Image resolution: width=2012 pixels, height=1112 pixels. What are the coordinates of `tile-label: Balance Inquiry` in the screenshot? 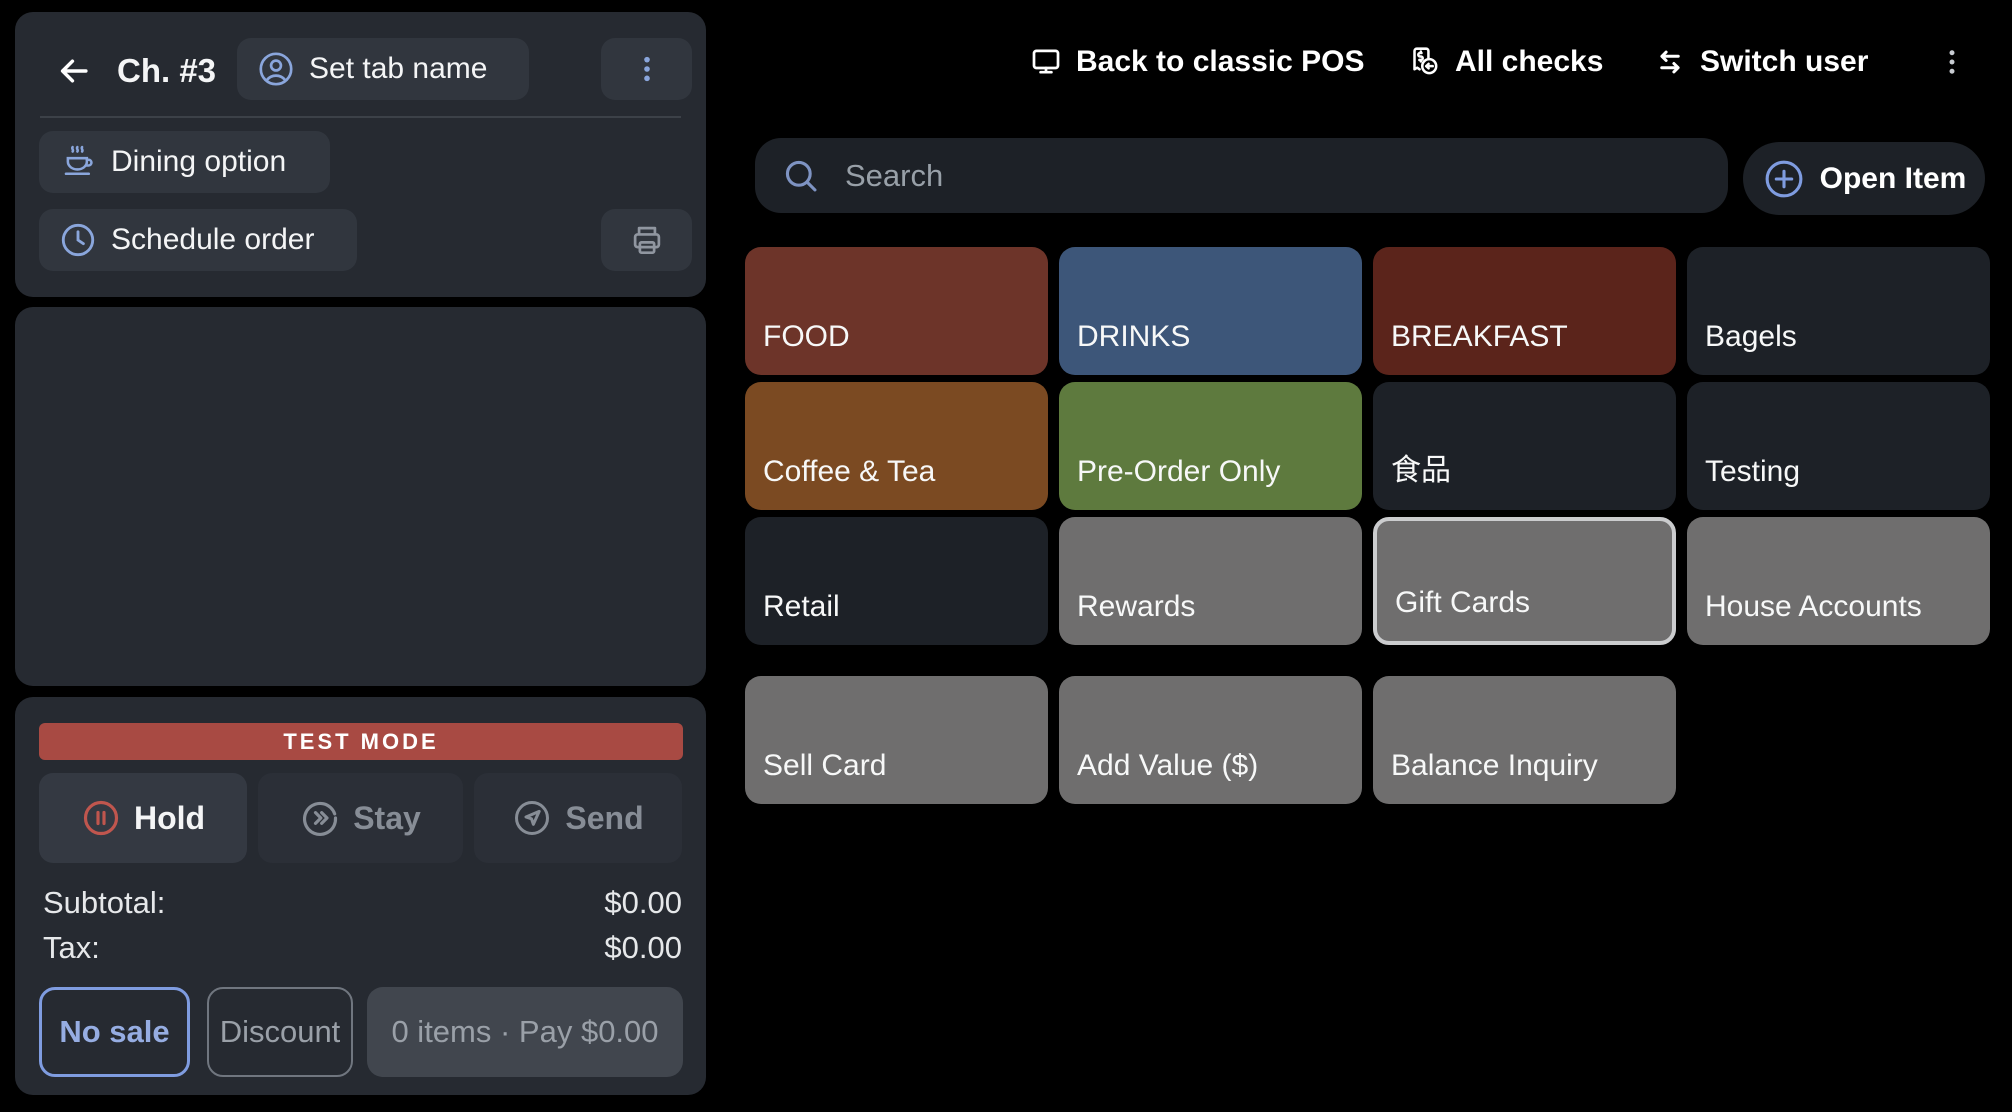 It's located at (1494, 765).